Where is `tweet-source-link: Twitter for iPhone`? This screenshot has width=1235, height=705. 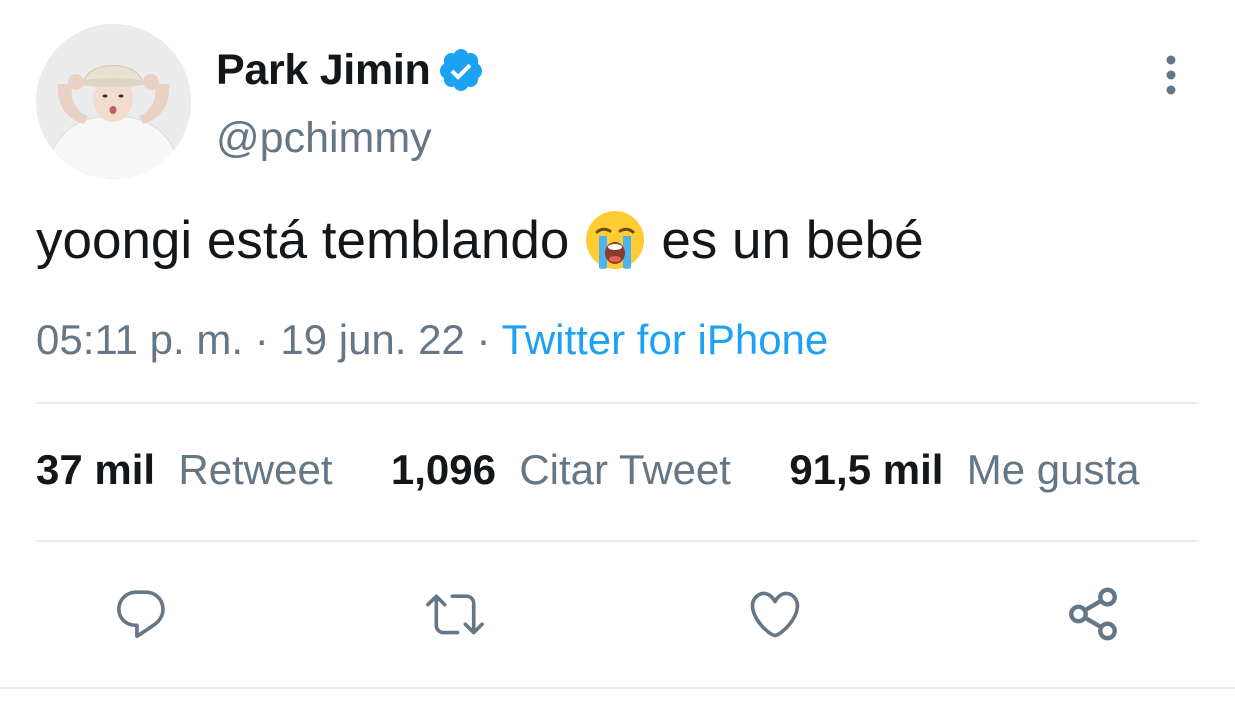 tweet-source-link: Twitter for iPhone is located at coordinates (664, 339).